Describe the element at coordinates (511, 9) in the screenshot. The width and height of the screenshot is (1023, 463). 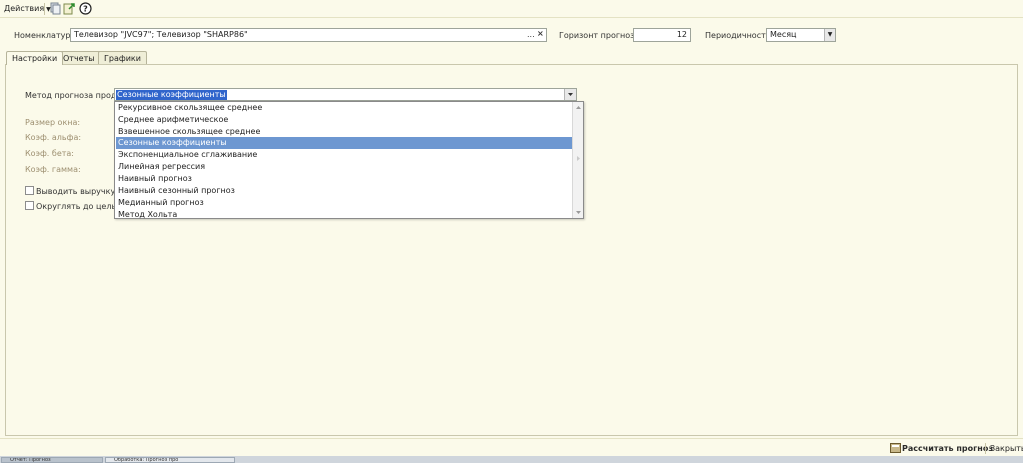
I see `toolbar: Действия ▼ ?` at that location.